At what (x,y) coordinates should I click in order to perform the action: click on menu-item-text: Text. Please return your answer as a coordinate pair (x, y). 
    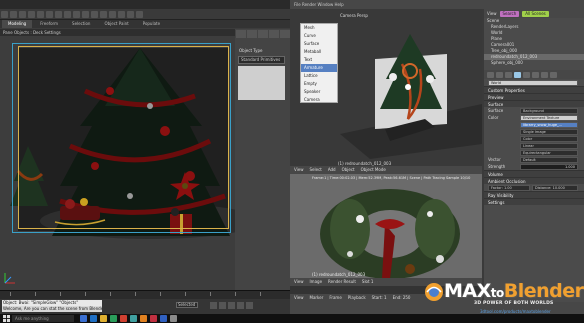
    Looking at the image, I should click on (319, 60).